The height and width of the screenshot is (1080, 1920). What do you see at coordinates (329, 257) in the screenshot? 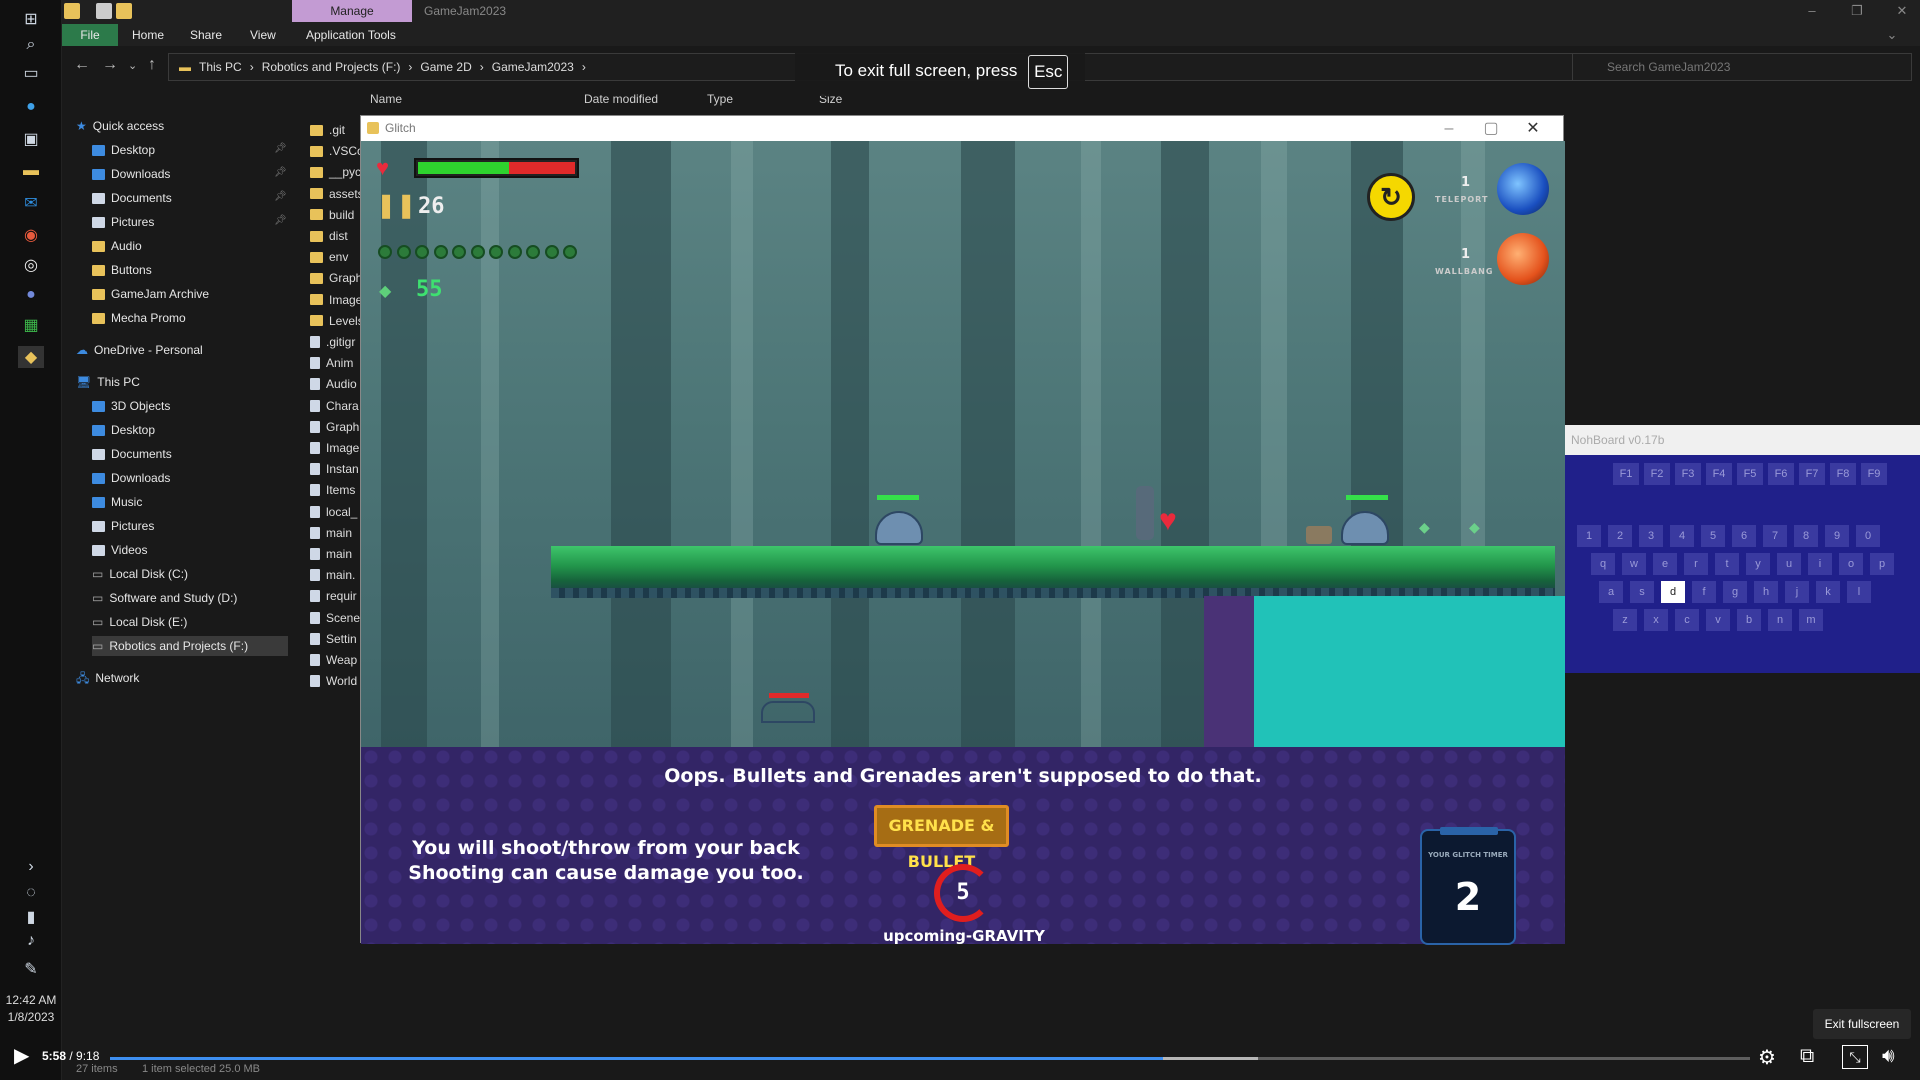
I see `file-list-item: env` at bounding box center [329, 257].